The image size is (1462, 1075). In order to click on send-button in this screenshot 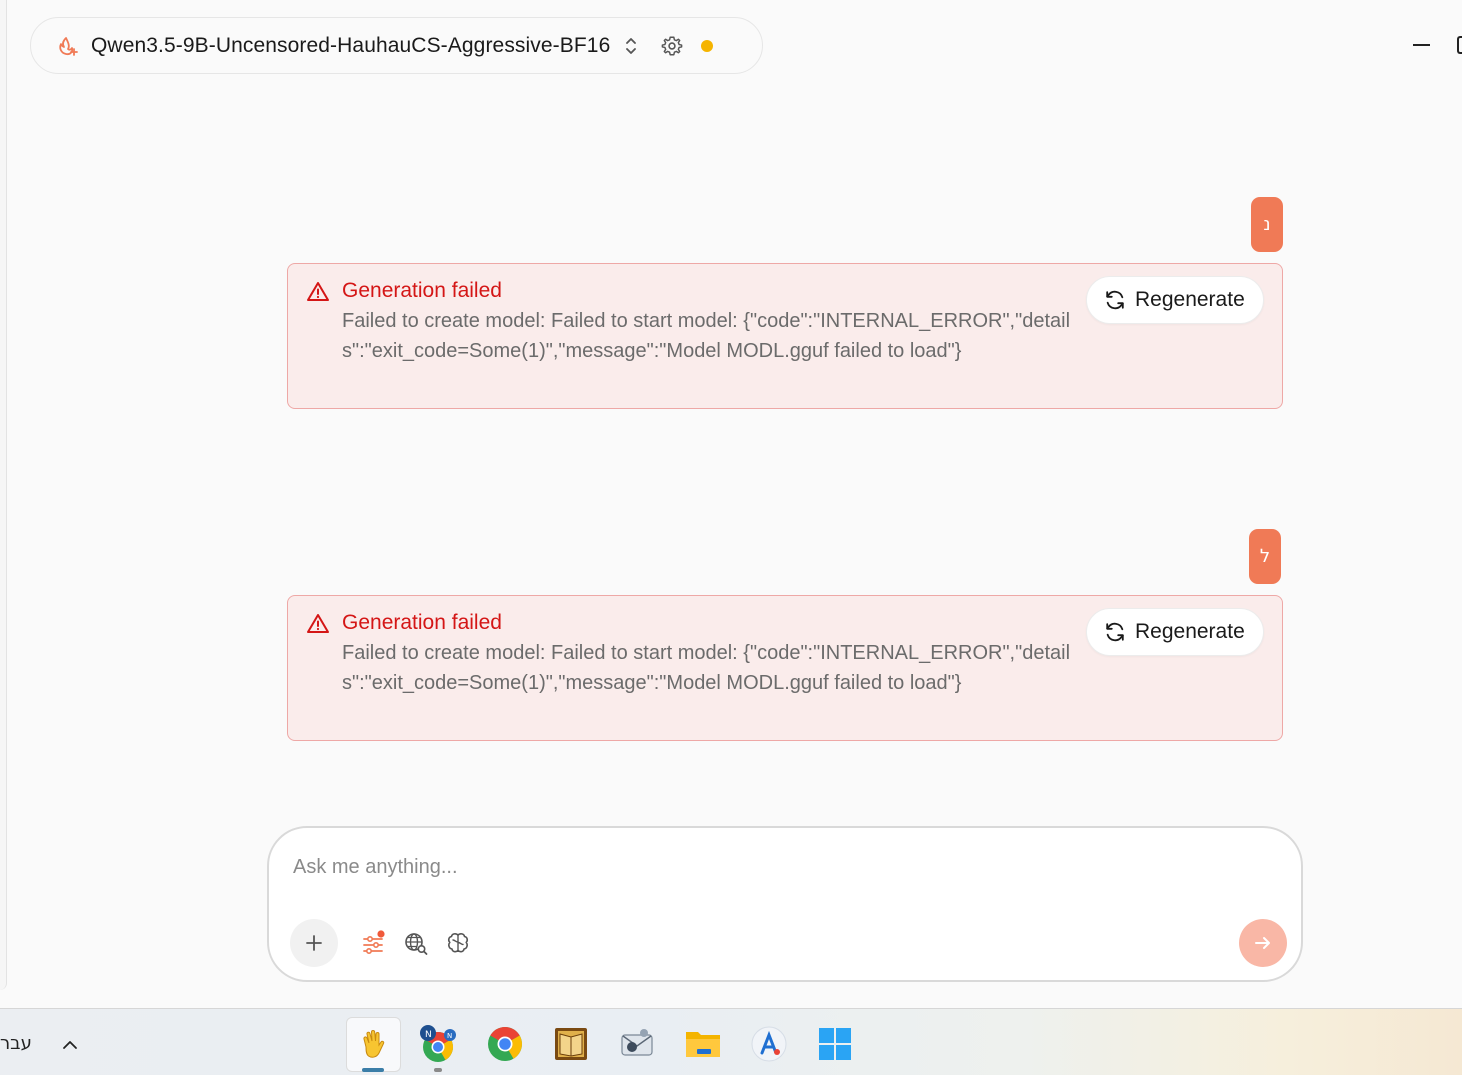, I will do `click(1263, 943)`.